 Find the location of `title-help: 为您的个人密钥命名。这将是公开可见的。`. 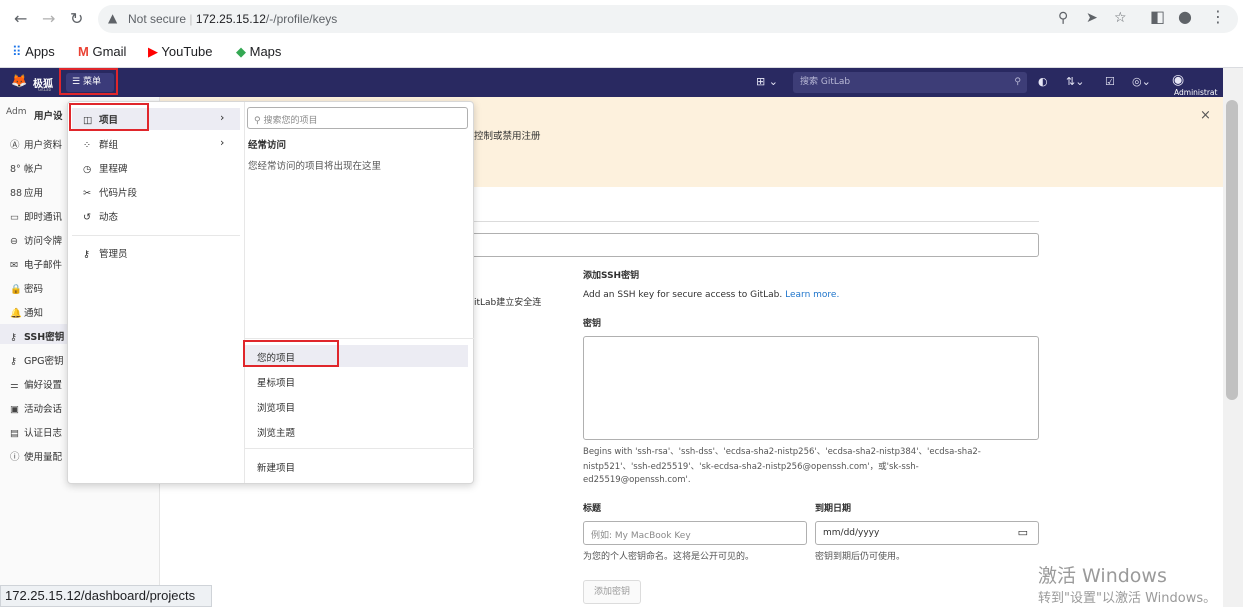

title-help: 为您的个人密钥命名。这将是公开可见的。 is located at coordinates (669, 557).